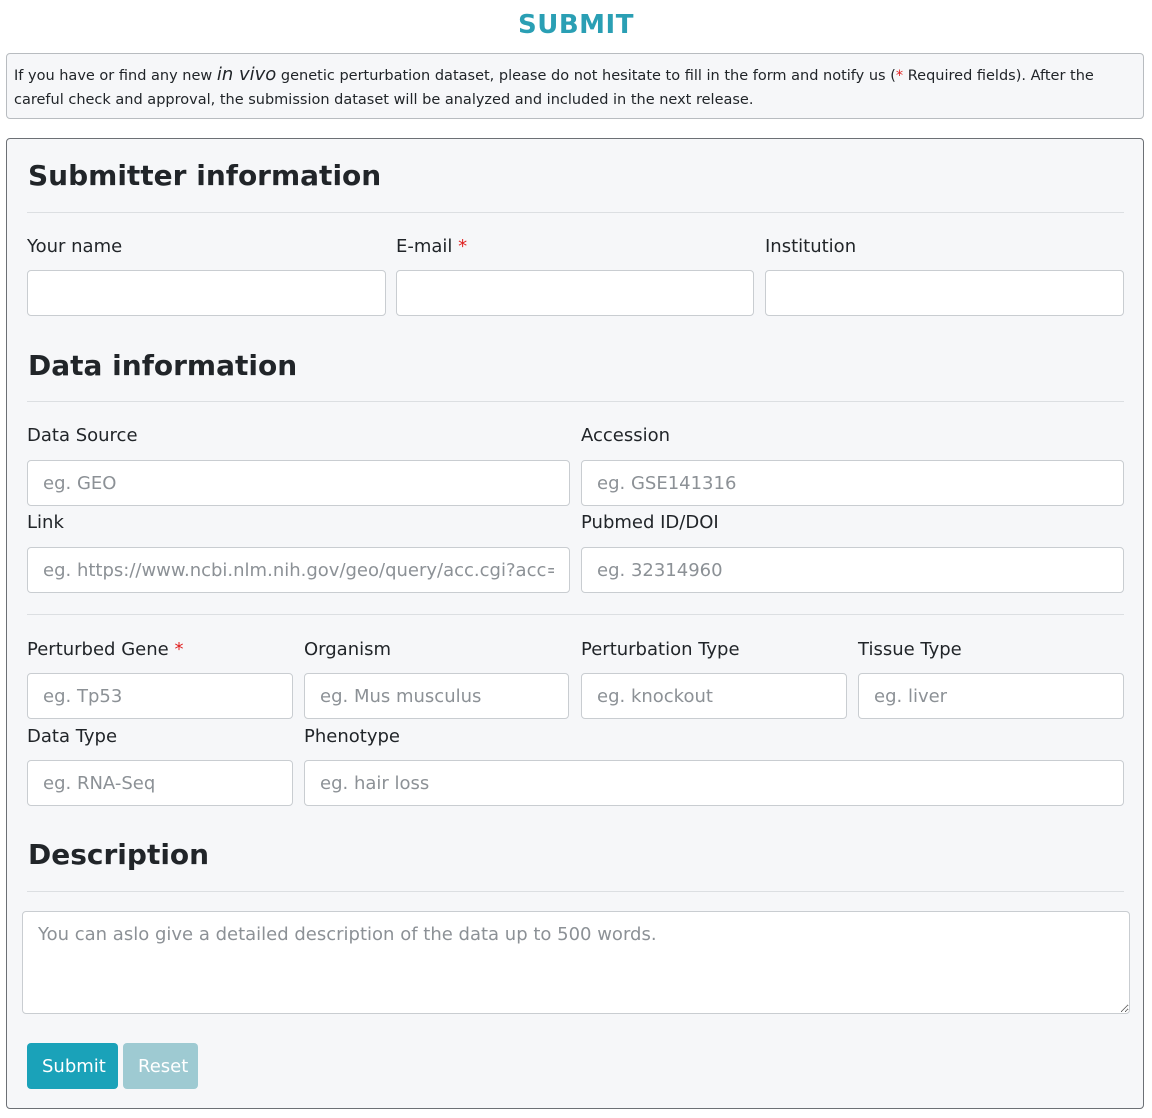  Describe the element at coordinates (119, 854) in the screenshot. I see `description-heading: Description` at that location.